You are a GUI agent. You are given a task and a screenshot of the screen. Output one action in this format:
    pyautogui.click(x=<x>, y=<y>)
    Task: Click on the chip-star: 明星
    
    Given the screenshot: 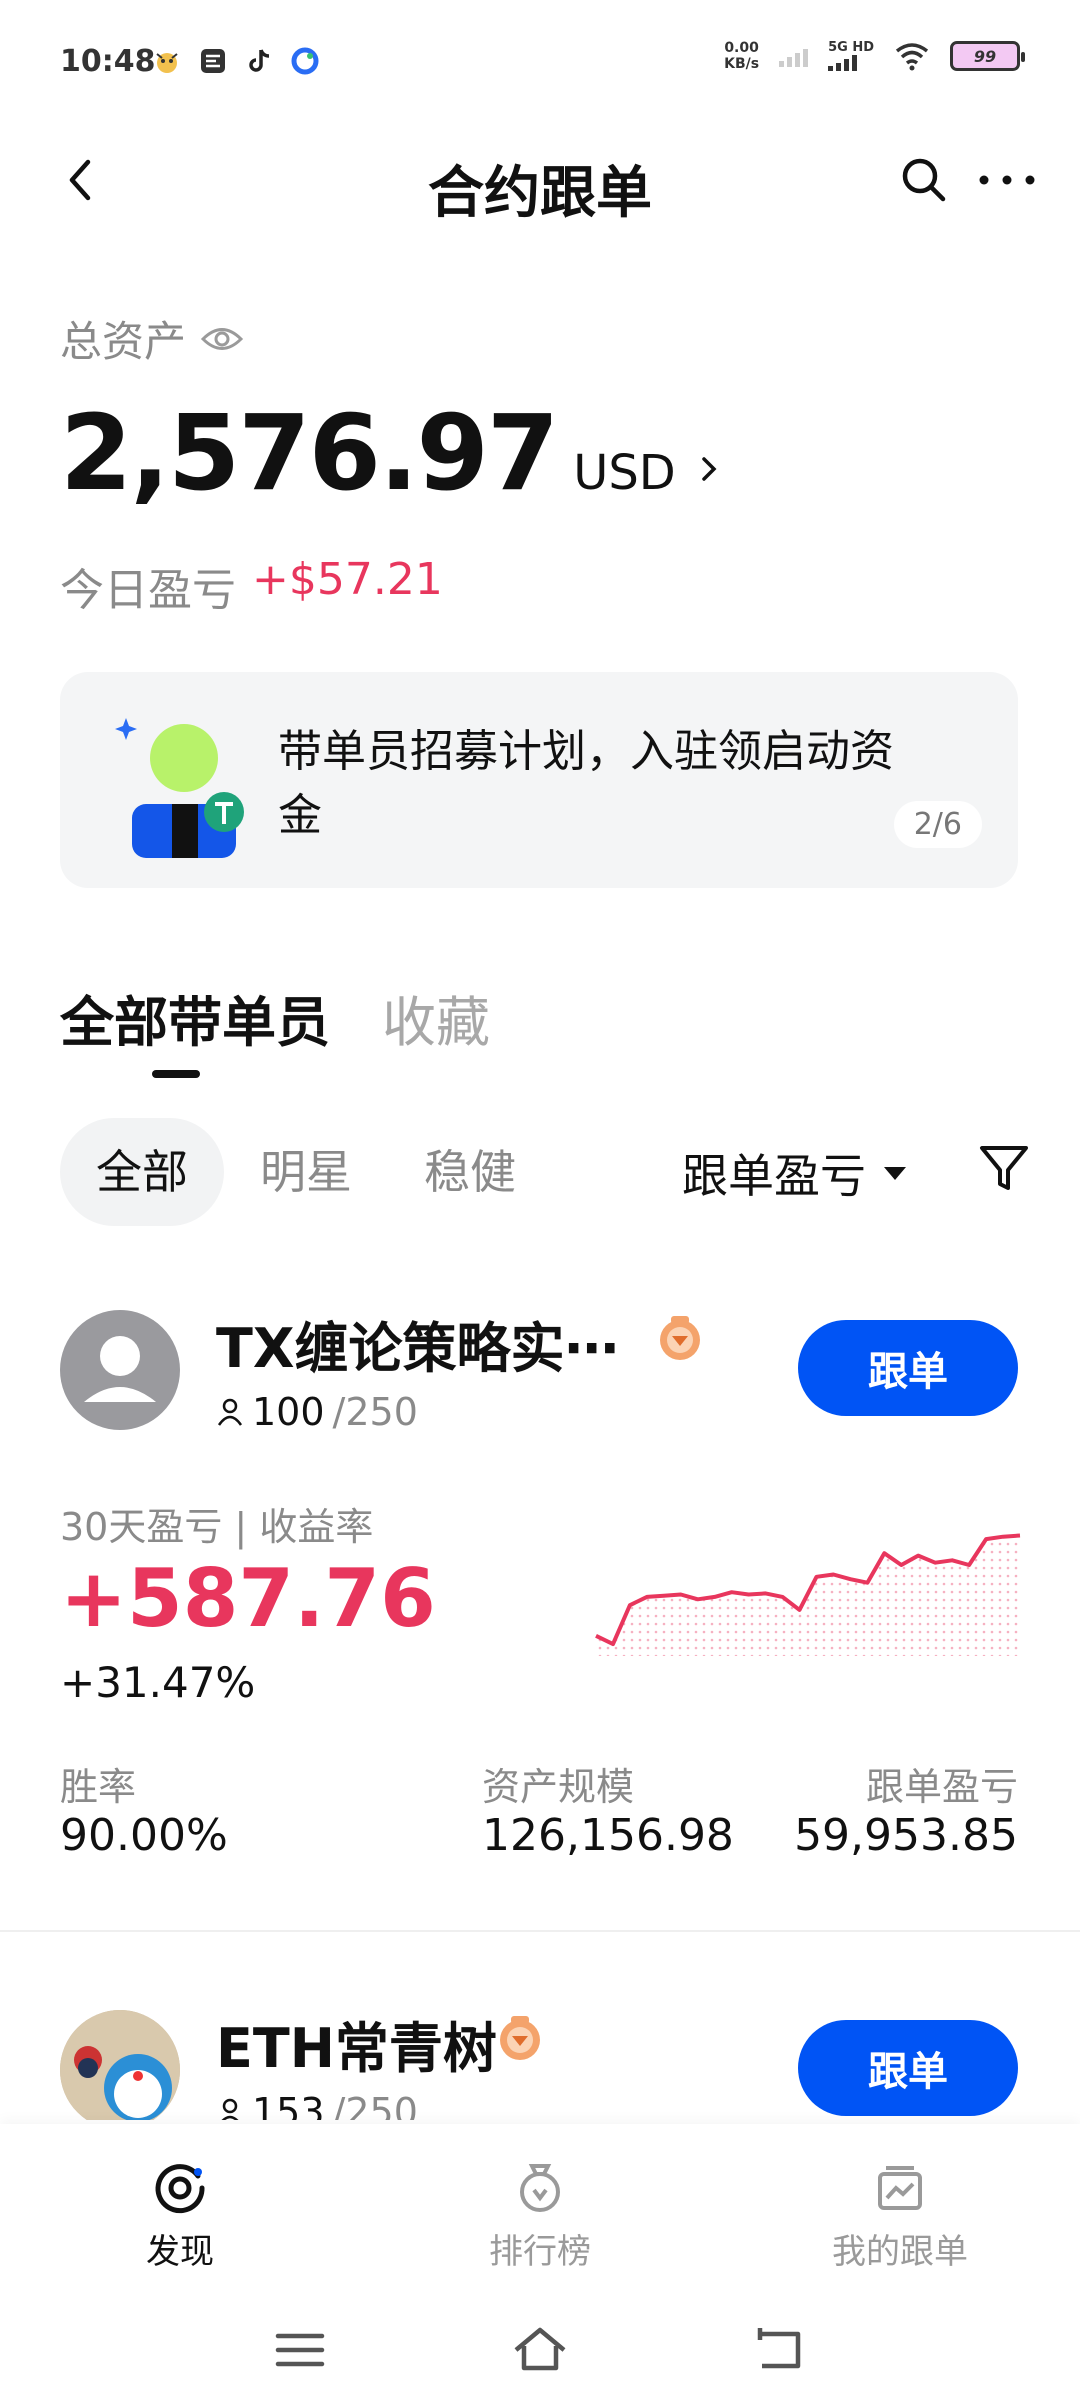 What is the action you would take?
    pyautogui.click(x=306, y=1172)
    